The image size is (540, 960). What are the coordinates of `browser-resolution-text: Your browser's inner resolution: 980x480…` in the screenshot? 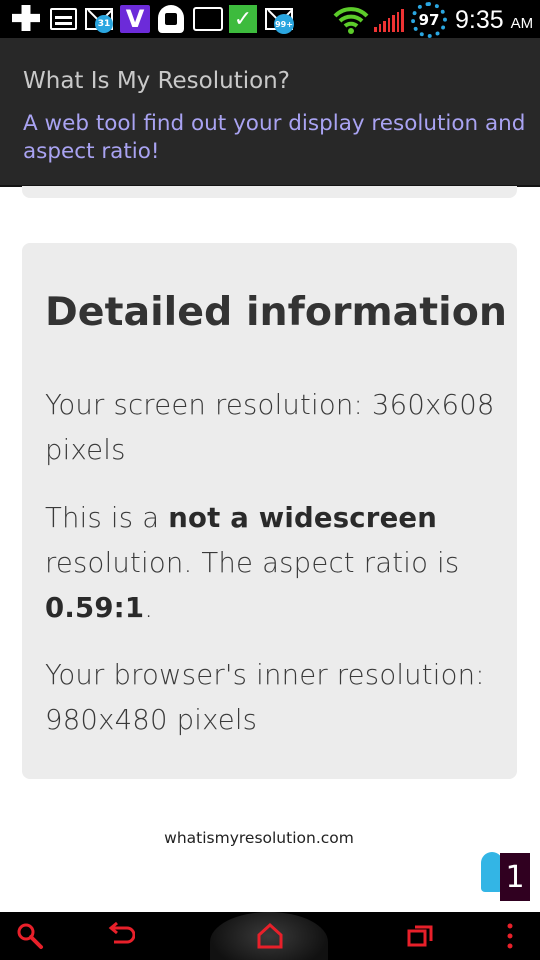 It's located at (265, 697).